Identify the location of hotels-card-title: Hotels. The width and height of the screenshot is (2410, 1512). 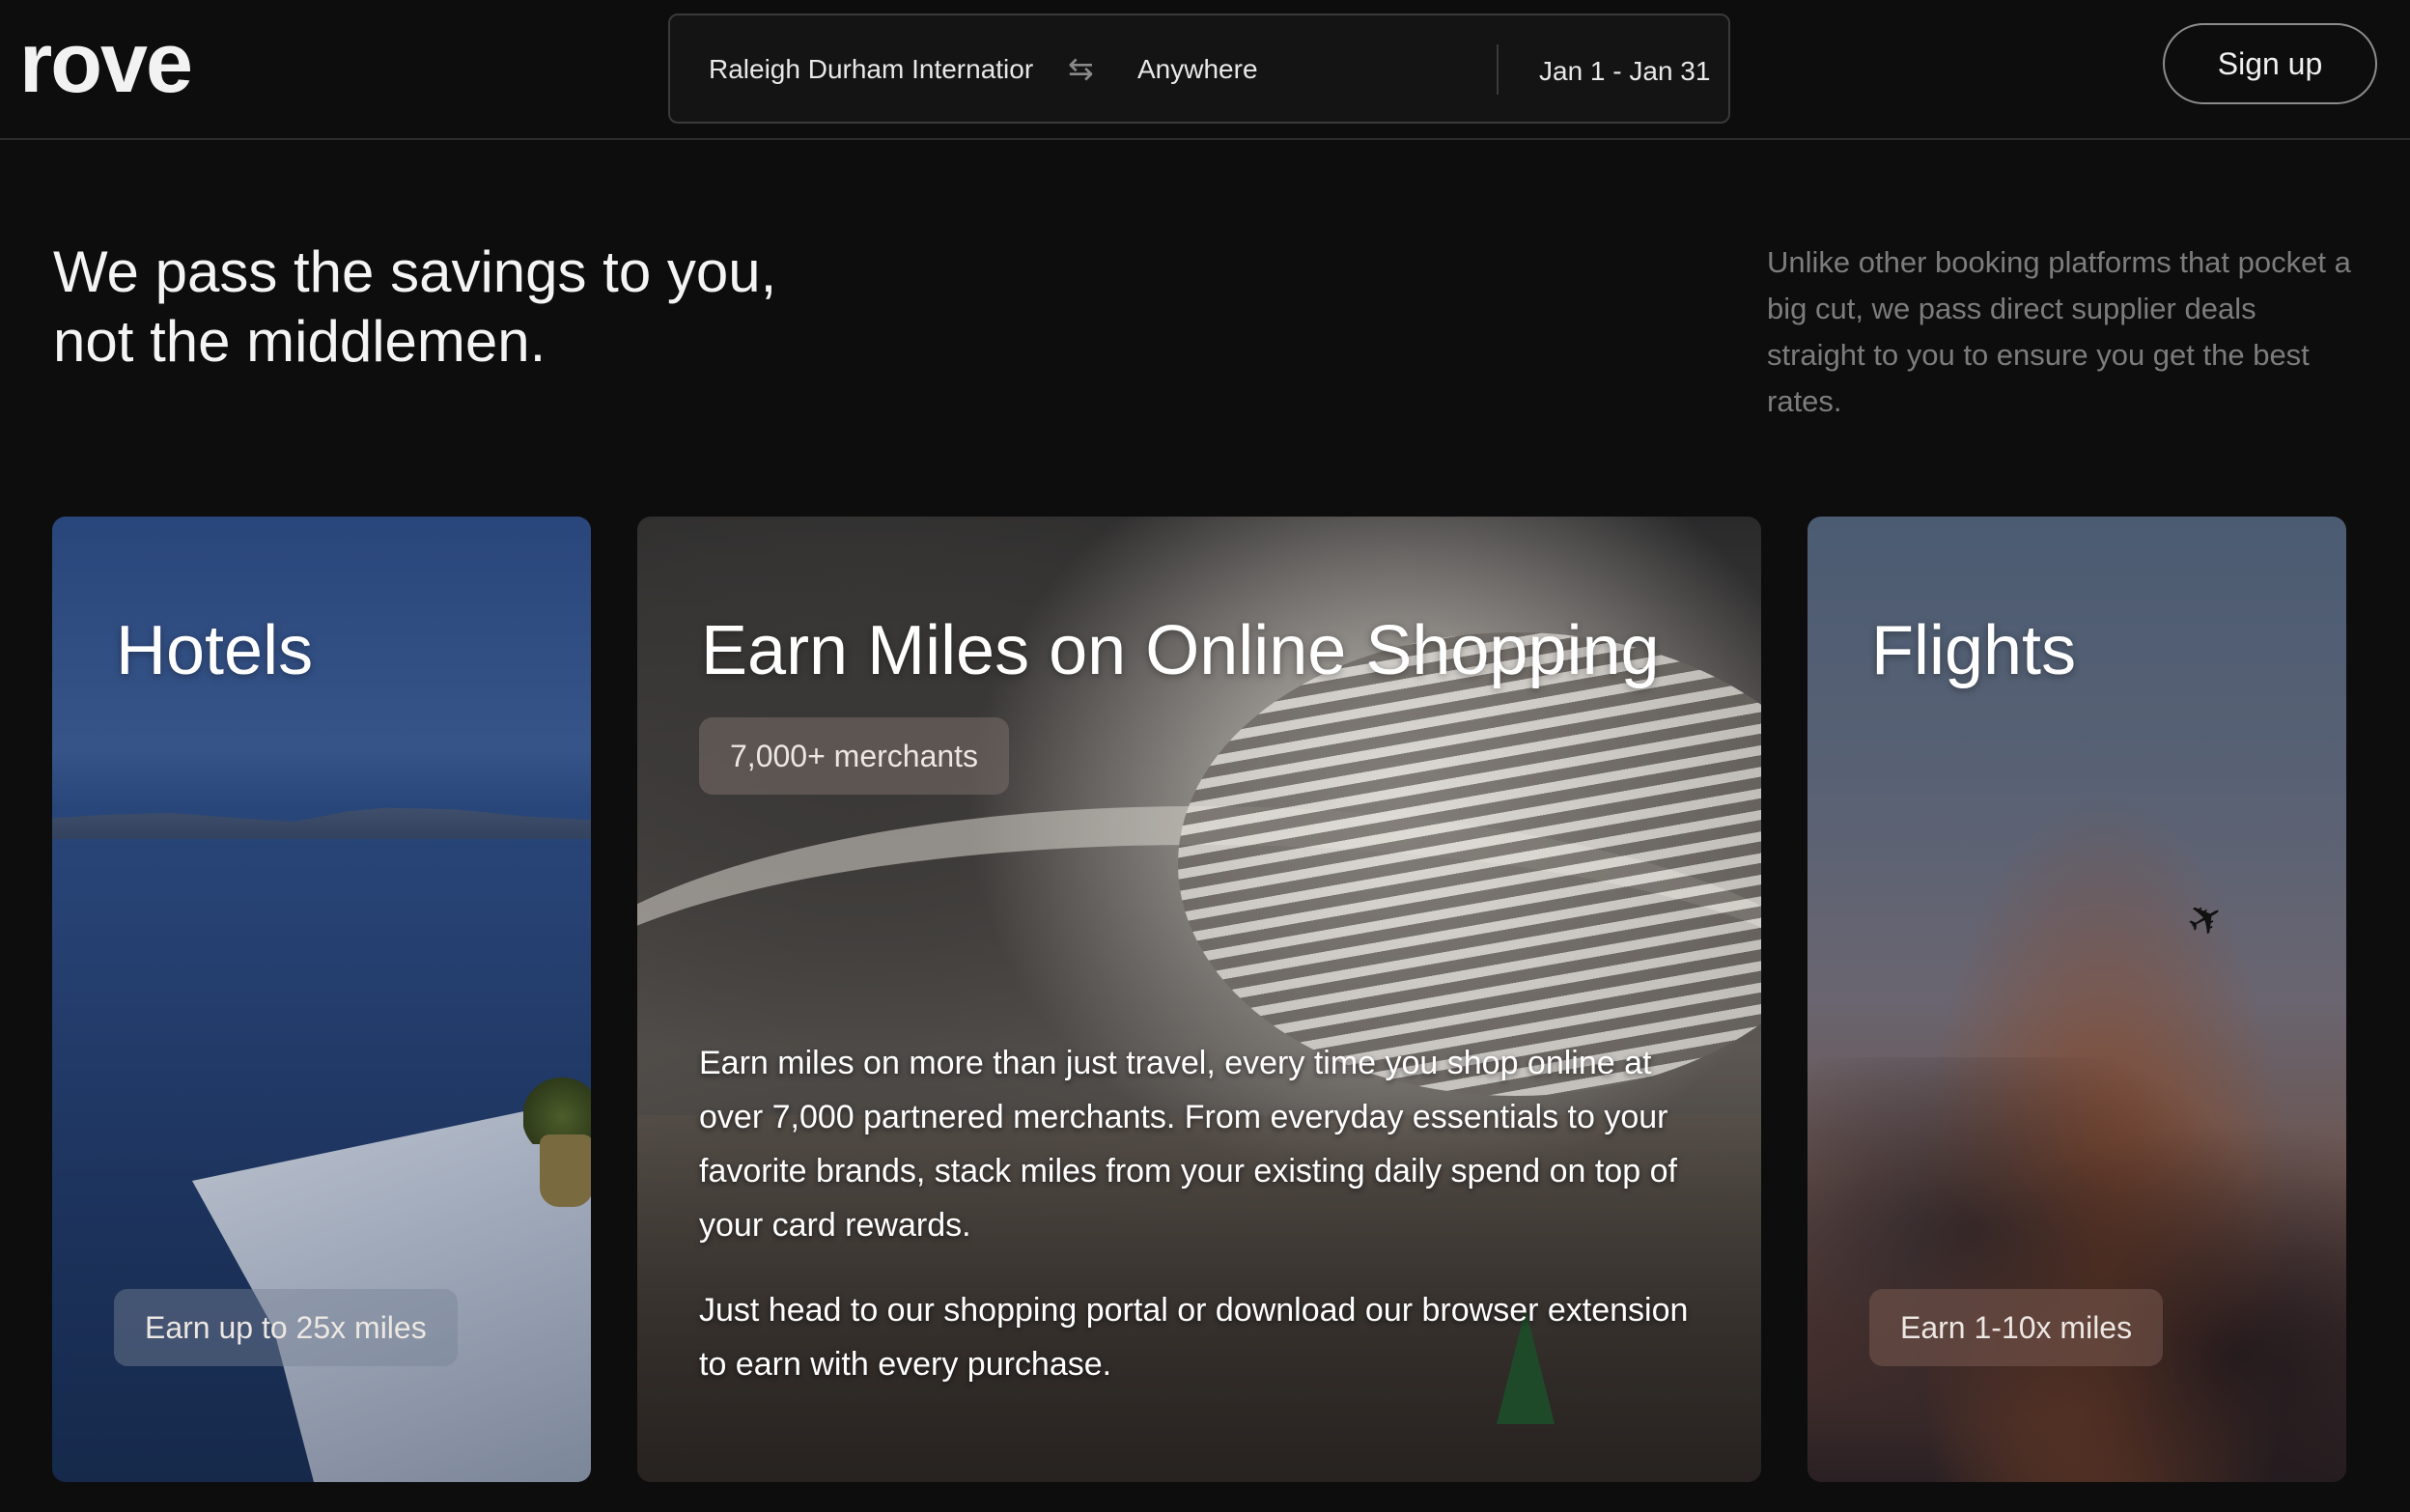
(215, 651).